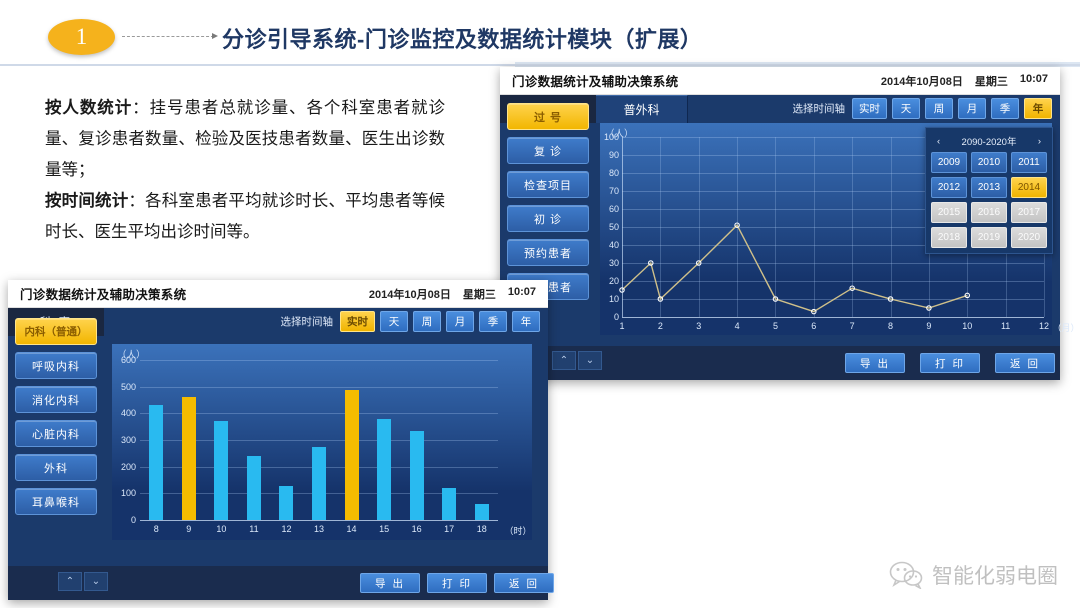 The width and height of the screenshot is (1080, 608). I want to click on year-cell-2014: 2014, so click(1029, 187).